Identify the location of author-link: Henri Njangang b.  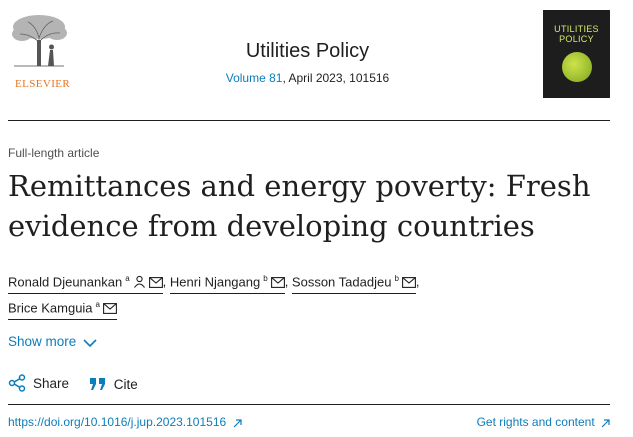
(227, 282).